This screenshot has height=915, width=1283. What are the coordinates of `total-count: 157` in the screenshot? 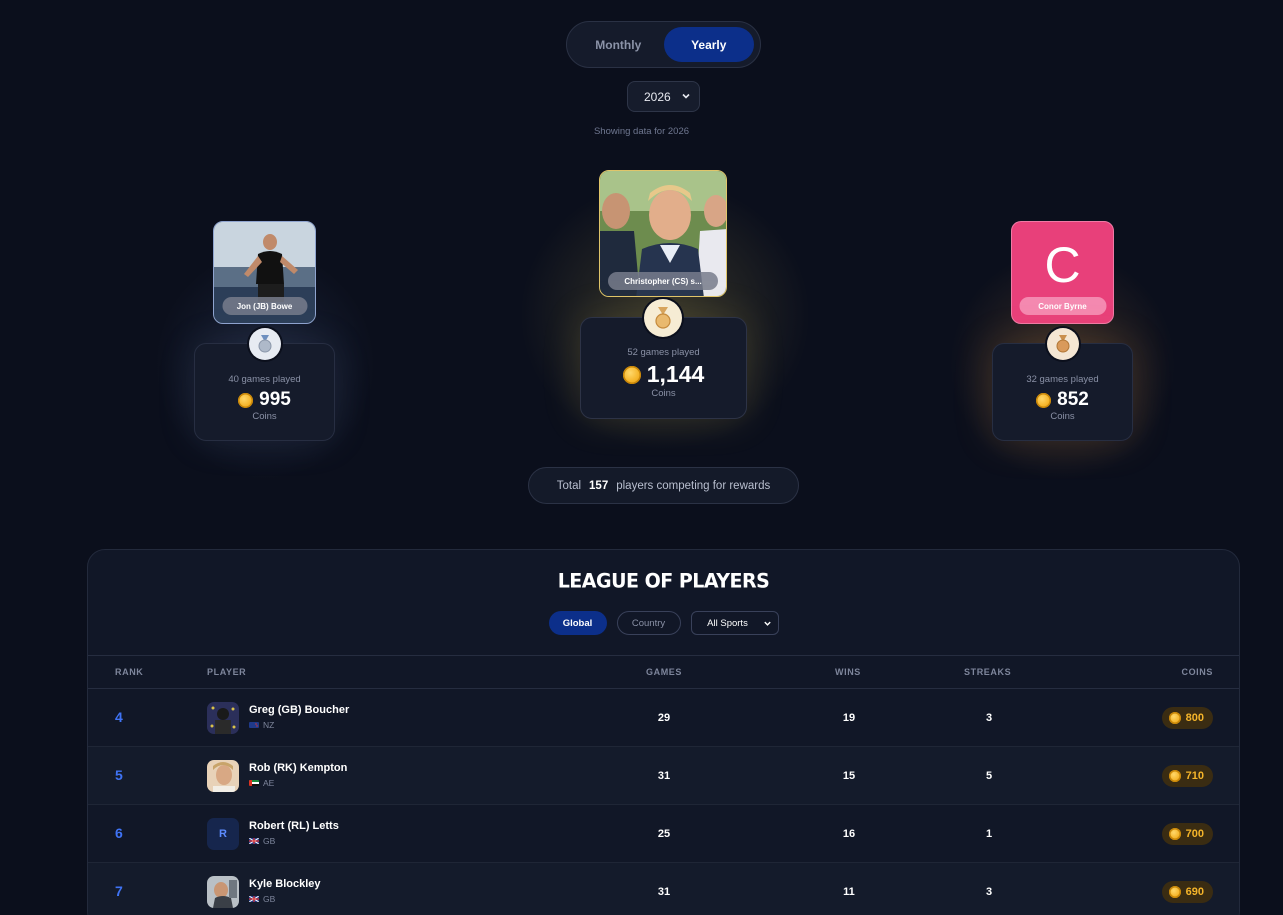 It's located at (599, 485).